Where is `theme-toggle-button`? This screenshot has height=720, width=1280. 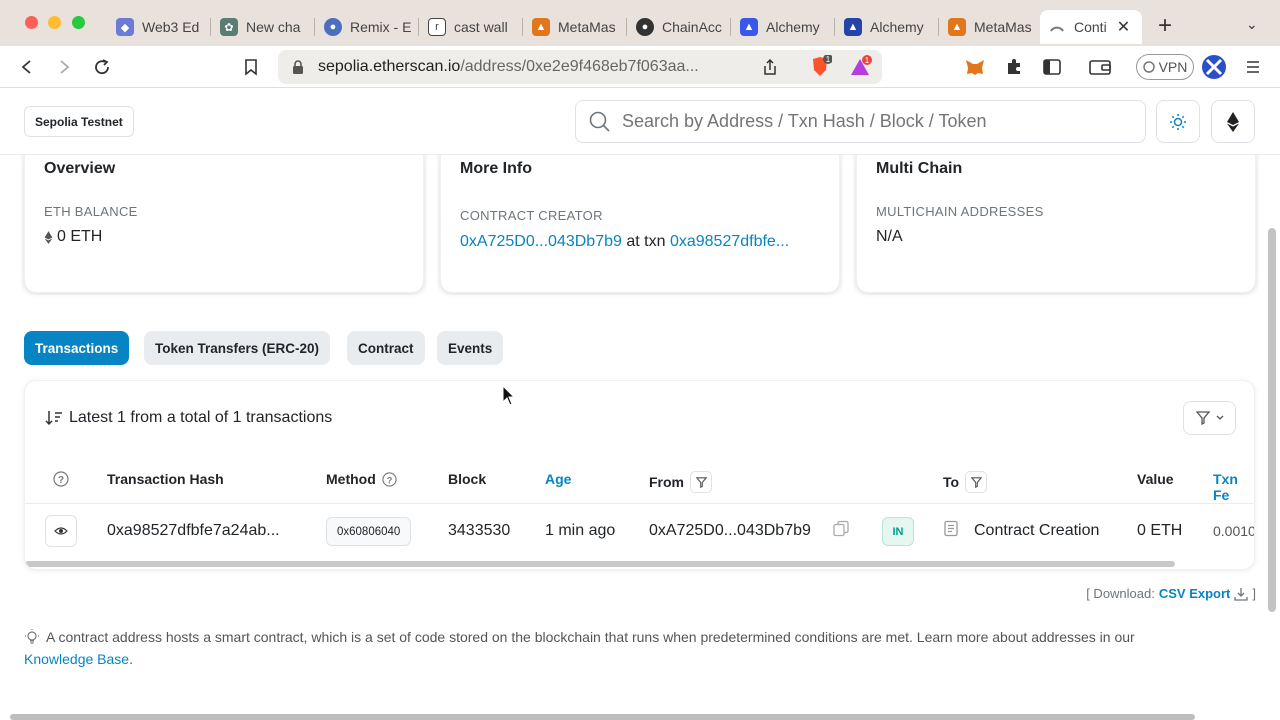
theme-toggle-button is located at coordinates (1178, 121).